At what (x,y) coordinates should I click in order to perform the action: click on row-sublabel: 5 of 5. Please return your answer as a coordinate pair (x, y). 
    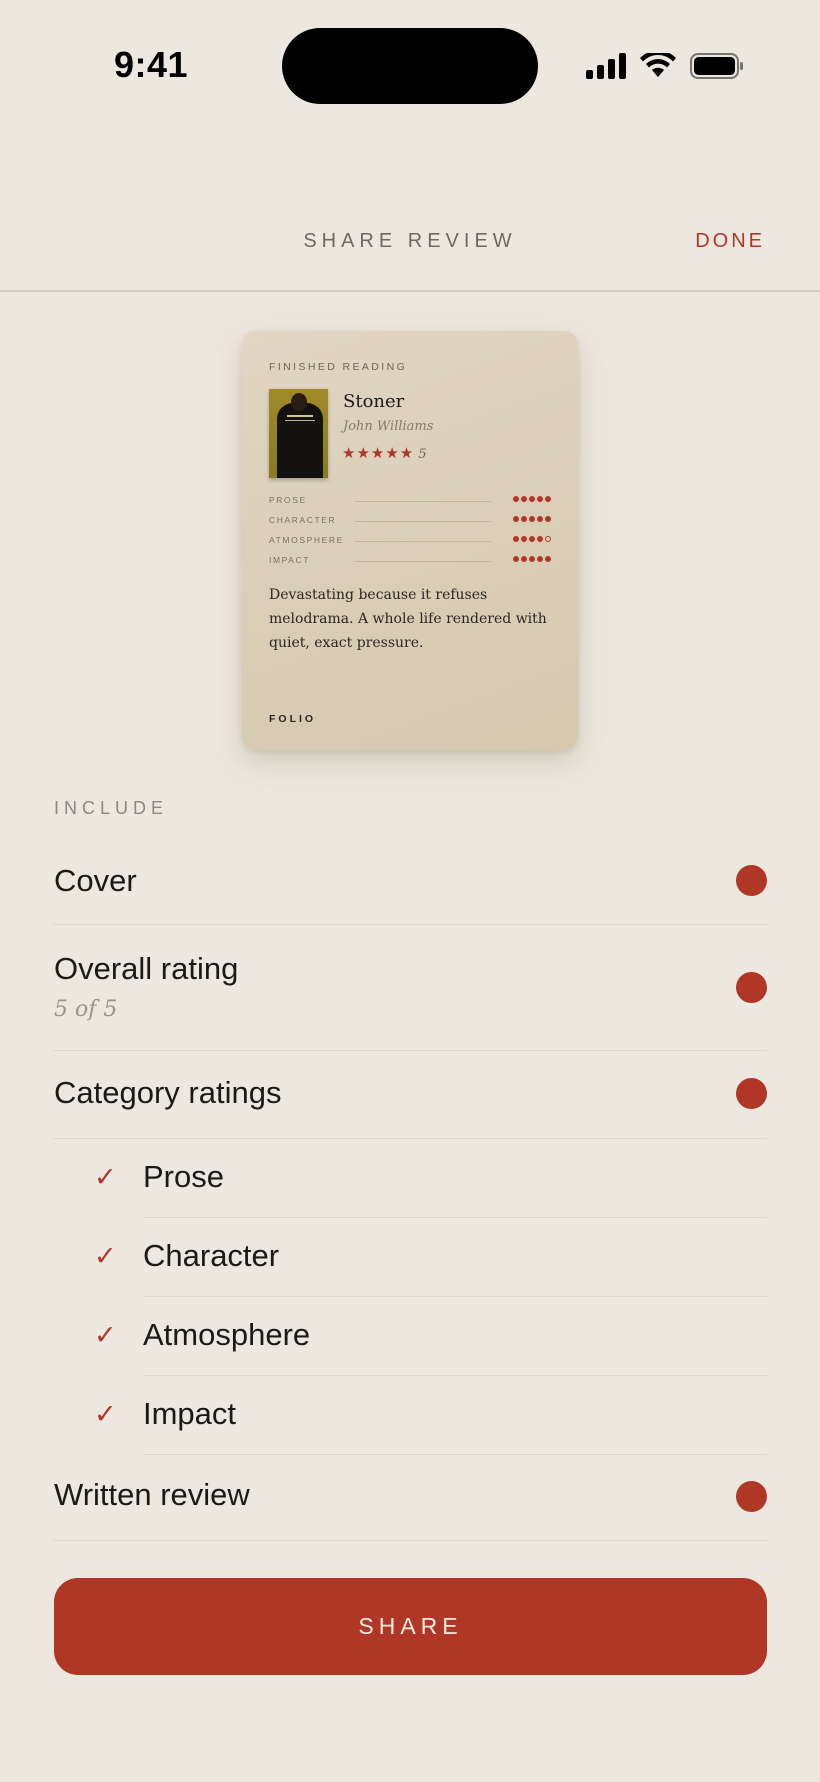
    Looking at the image, I should click on (86, 1009).